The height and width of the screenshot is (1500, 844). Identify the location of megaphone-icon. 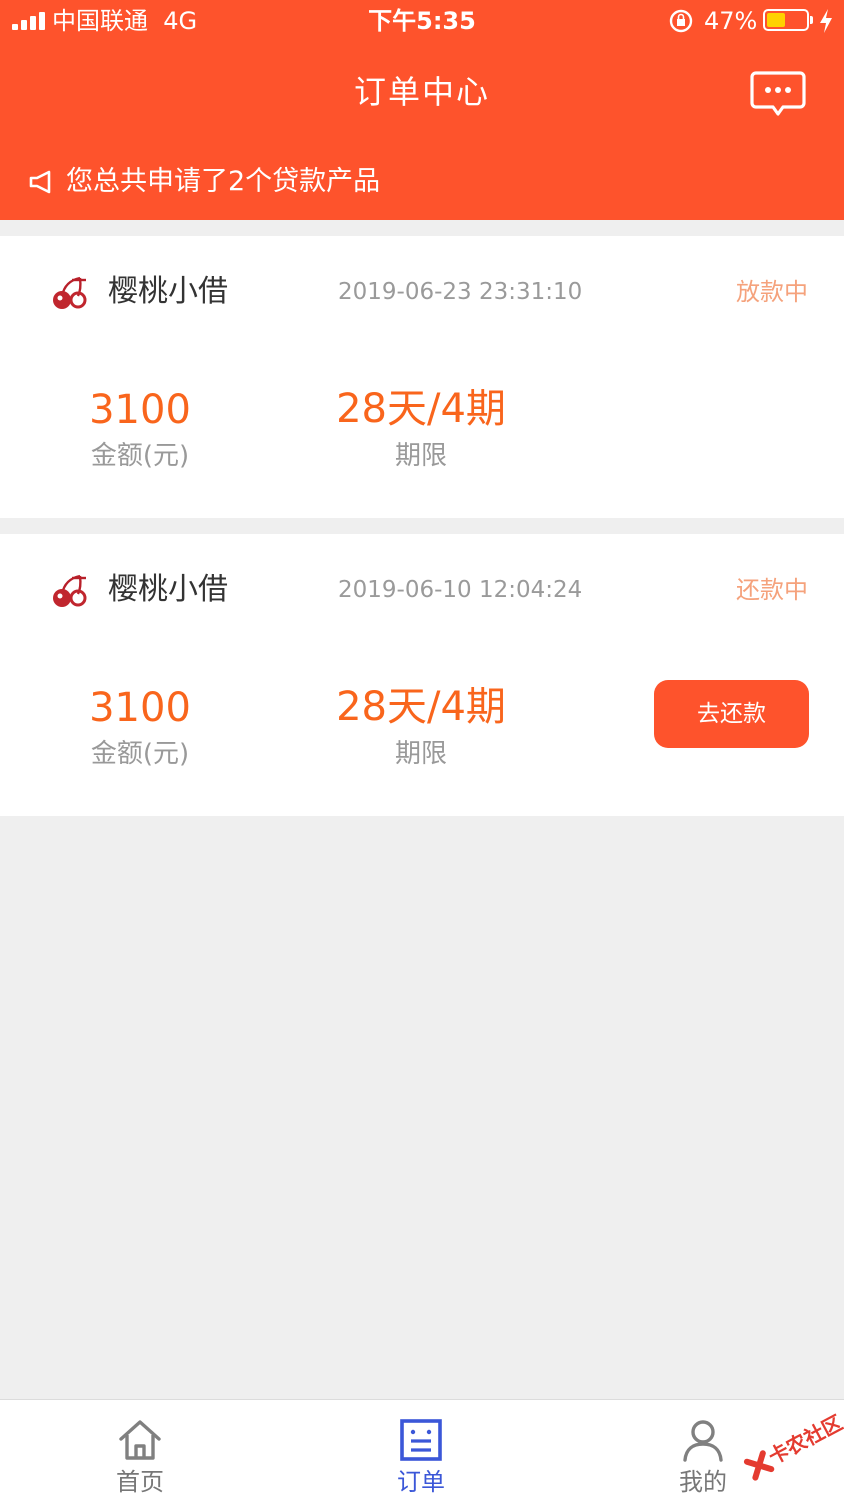
(40, 182).